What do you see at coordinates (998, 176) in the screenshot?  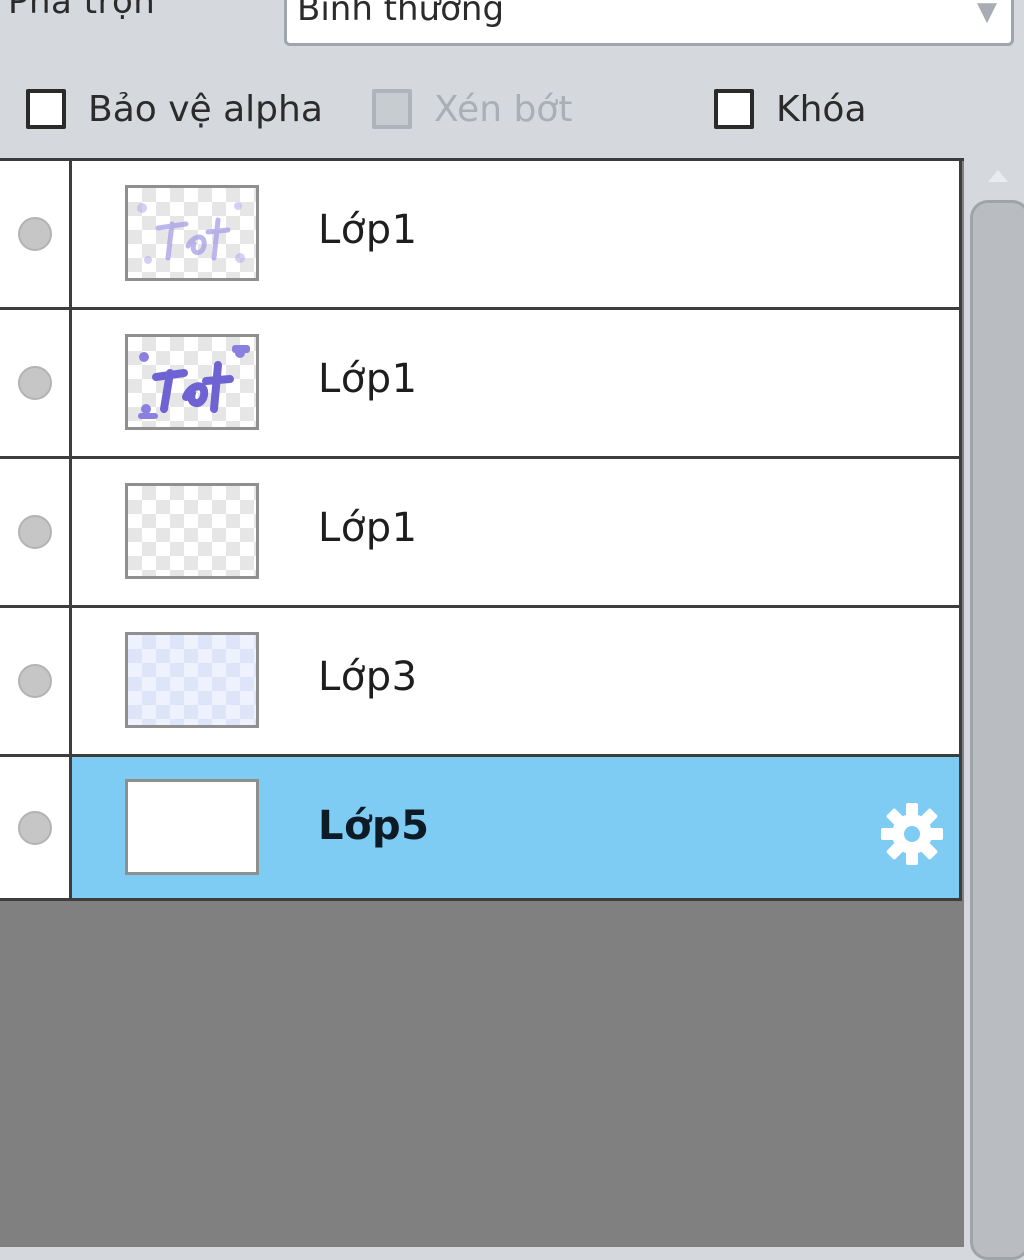 I see `scroll-up-arrow-icon` at bounding box center [998, 176].